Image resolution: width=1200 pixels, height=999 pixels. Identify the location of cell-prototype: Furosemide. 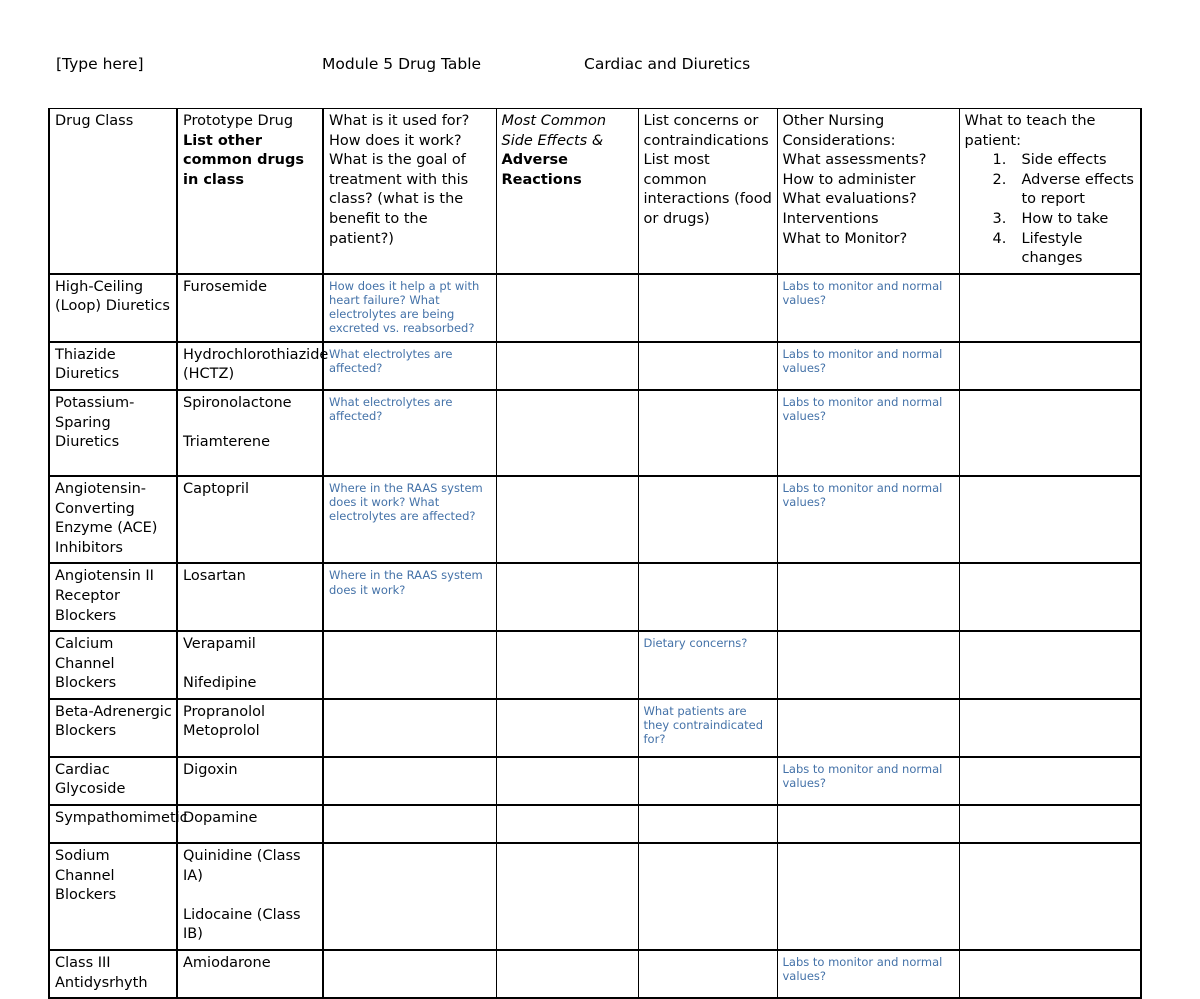
(250, 308).